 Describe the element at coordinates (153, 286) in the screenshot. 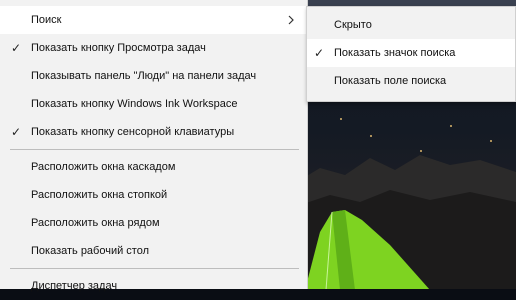

I see `menu-item-task-manager: Диспетчер задач` at that location.